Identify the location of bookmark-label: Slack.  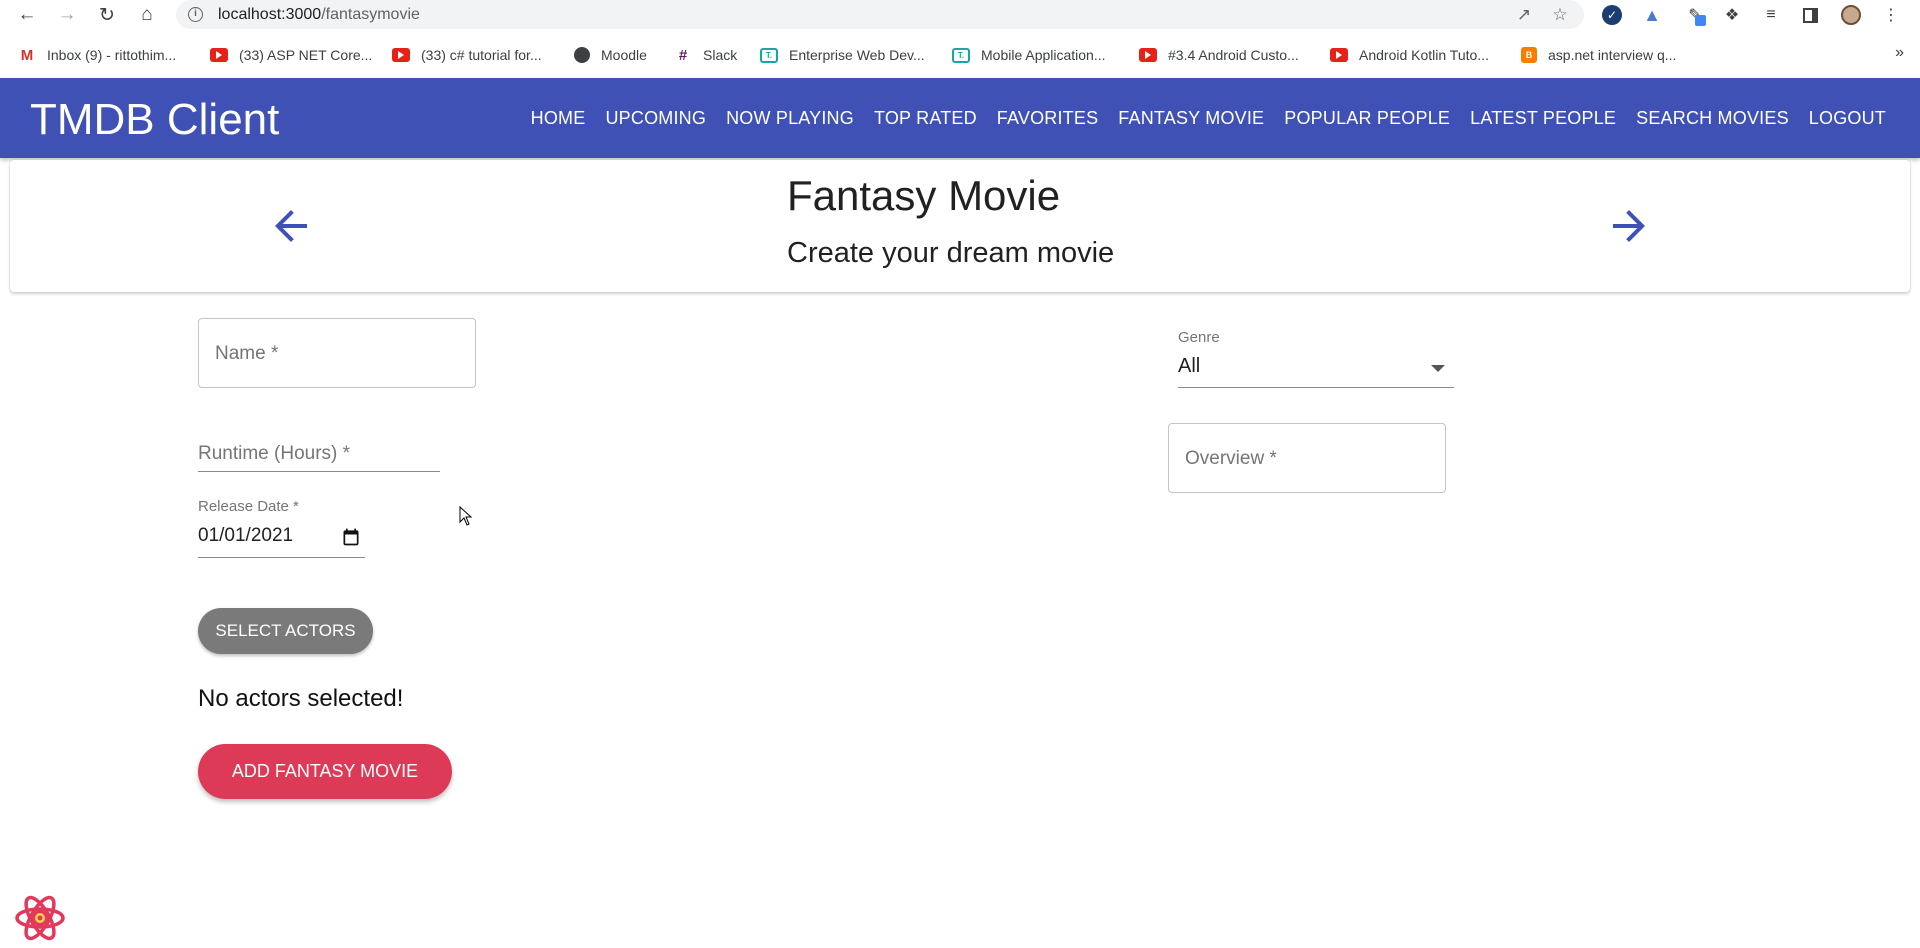
(720, 55).